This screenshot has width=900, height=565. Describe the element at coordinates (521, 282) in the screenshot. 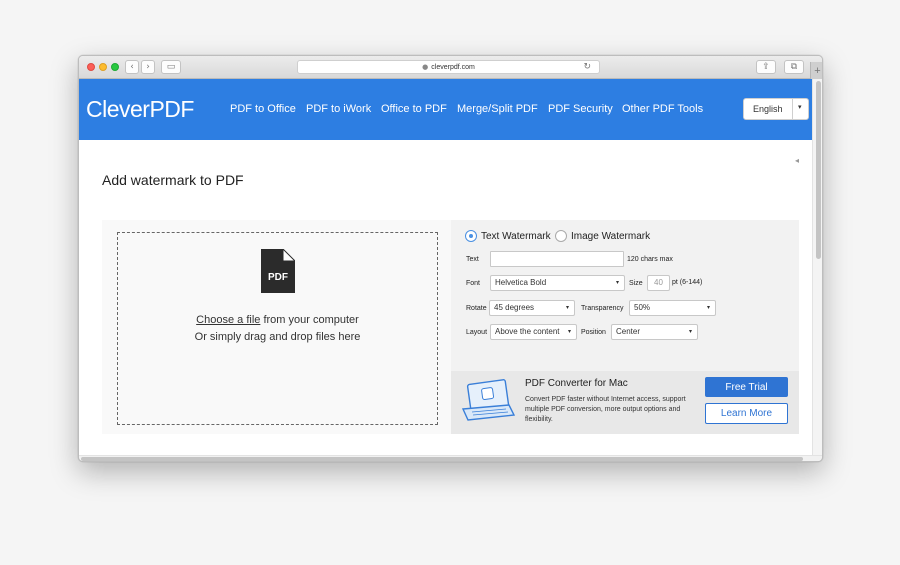

I see `font-value: Helvetica Bold` at that location.